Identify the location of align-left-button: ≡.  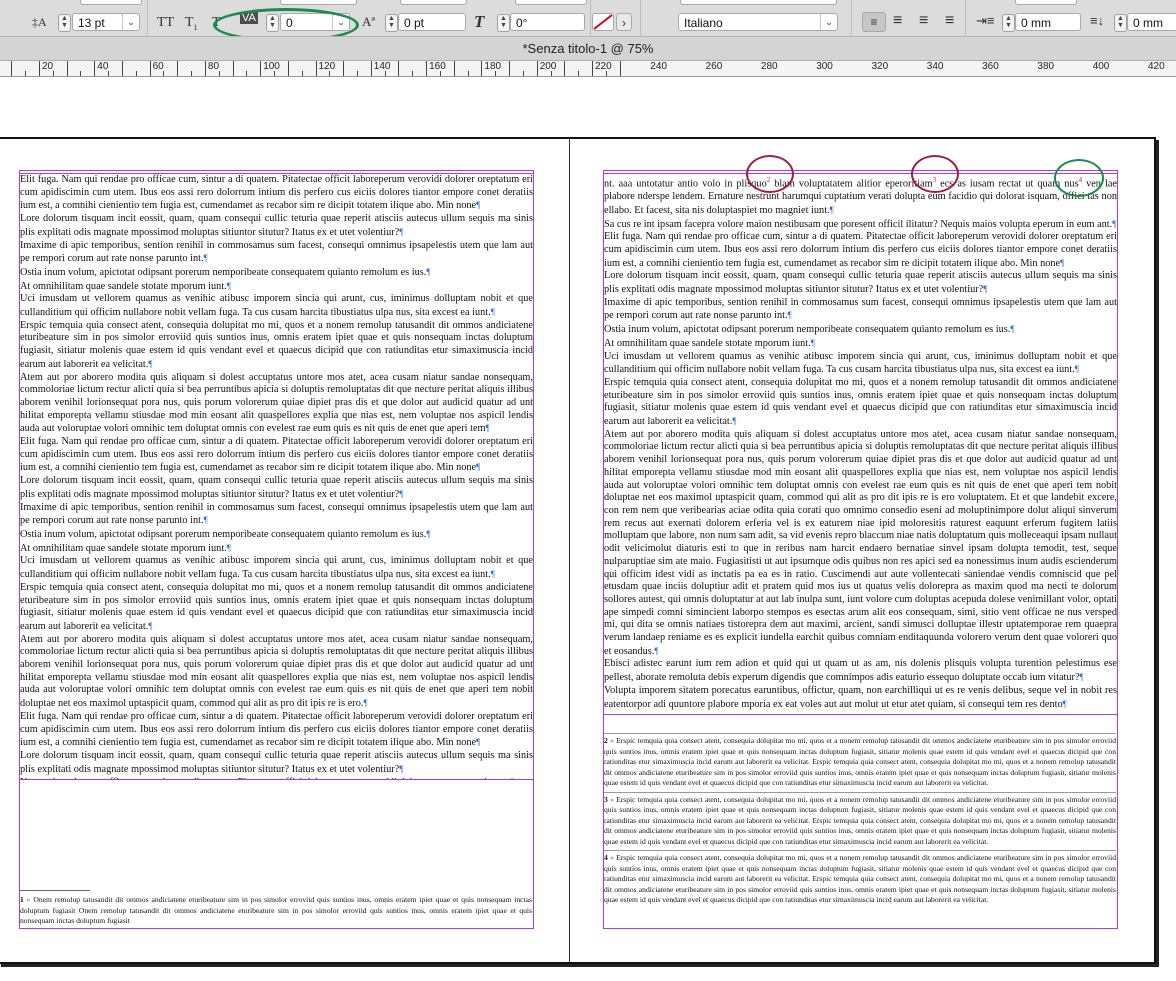
(874, 22).